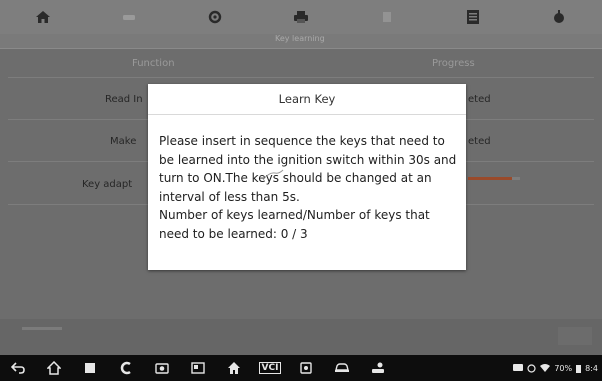  Describe the element at coordinates (273, 175) in the screenshot. I see `pen-mark` at that location.